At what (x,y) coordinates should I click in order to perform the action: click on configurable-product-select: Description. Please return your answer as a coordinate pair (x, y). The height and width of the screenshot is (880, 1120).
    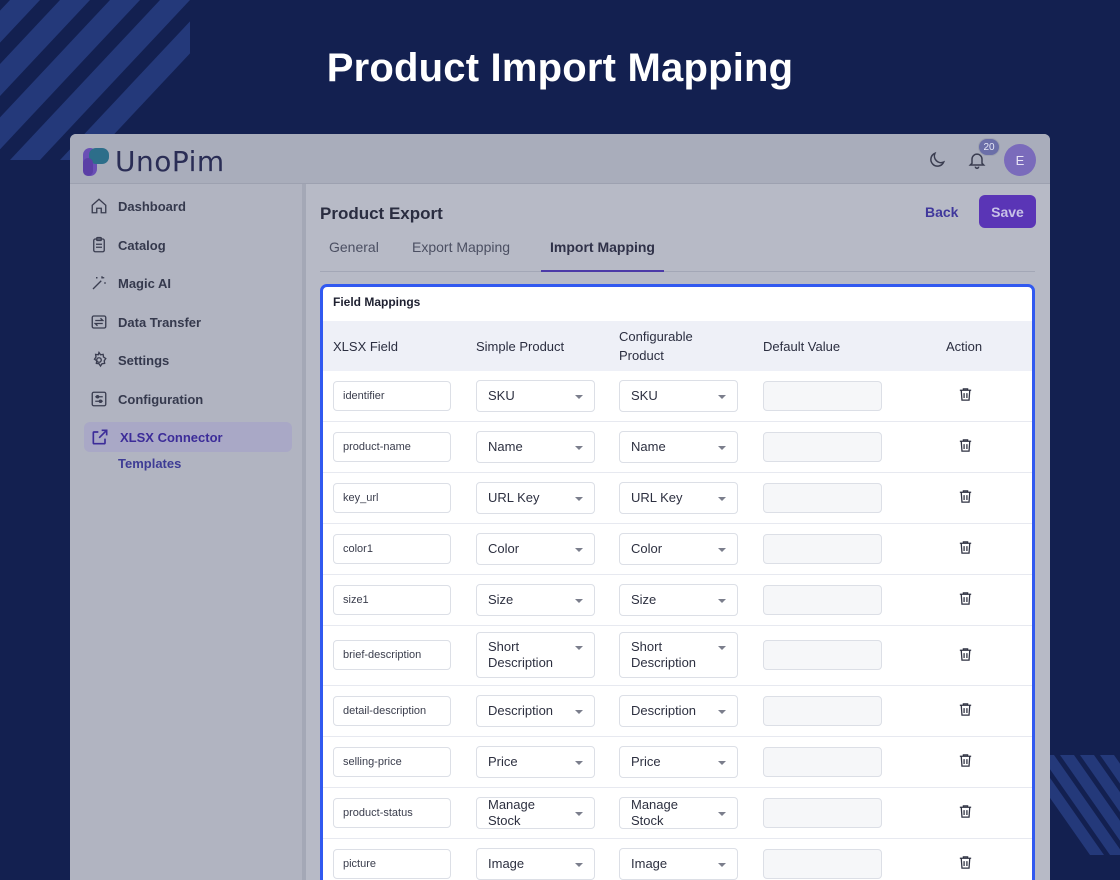
    Looking at the image, I should click on (678, 710).